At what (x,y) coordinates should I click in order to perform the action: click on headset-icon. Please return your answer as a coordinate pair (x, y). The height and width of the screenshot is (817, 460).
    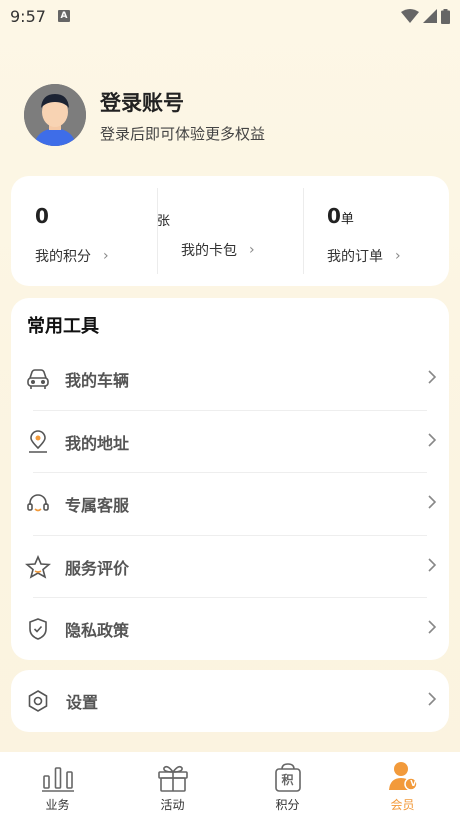
    Looking at the image, I should click on (38, 504).